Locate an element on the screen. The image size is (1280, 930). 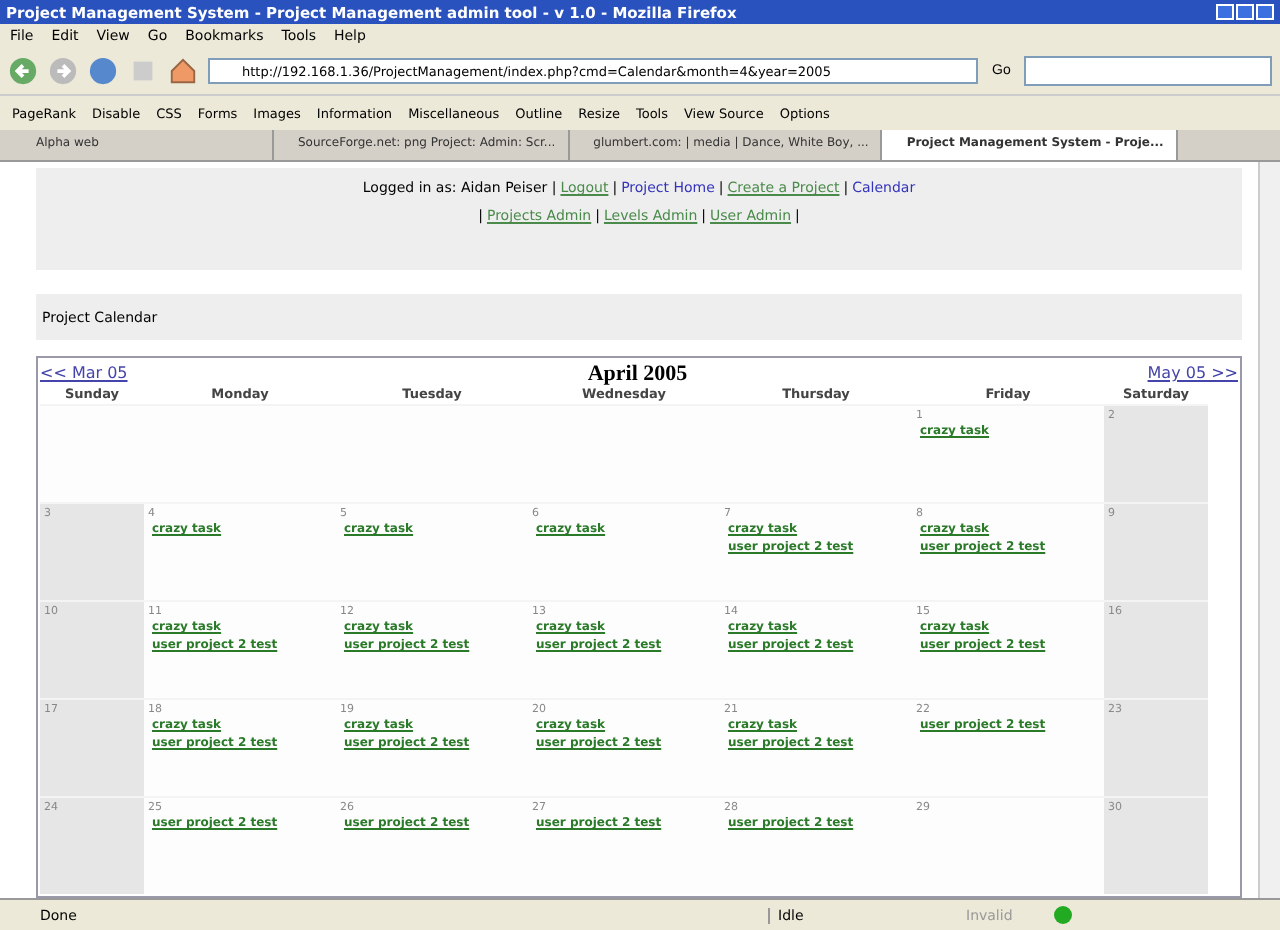
calendar-title: April 2005 is located at coordinates (637, 373).